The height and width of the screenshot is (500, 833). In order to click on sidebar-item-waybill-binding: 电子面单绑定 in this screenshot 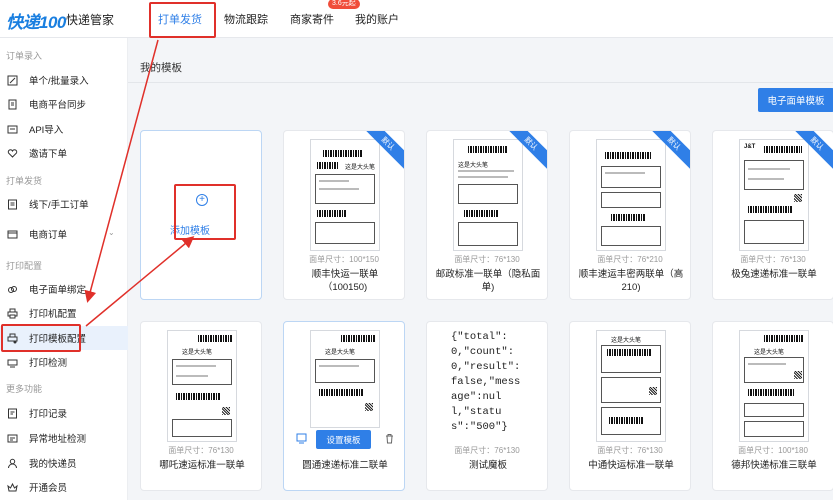, I will do `click(64, 289)`.